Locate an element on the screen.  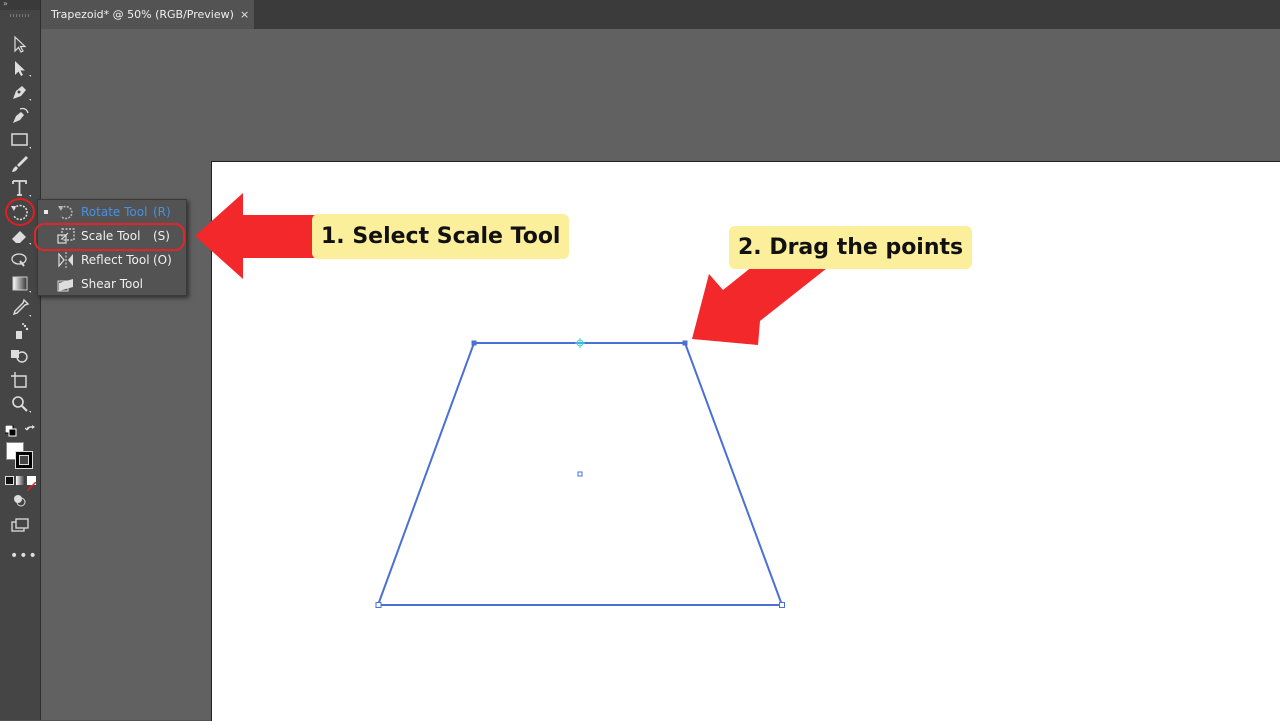
zoom-icon is located at coordinates (21, 404).